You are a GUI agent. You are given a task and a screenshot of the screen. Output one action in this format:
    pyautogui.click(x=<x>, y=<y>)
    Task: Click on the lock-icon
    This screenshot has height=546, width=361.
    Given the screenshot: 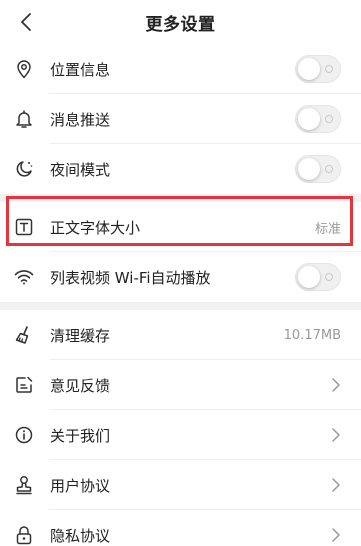 What is the action you would take?
    pyautogui.click(x=24, y=535)
    